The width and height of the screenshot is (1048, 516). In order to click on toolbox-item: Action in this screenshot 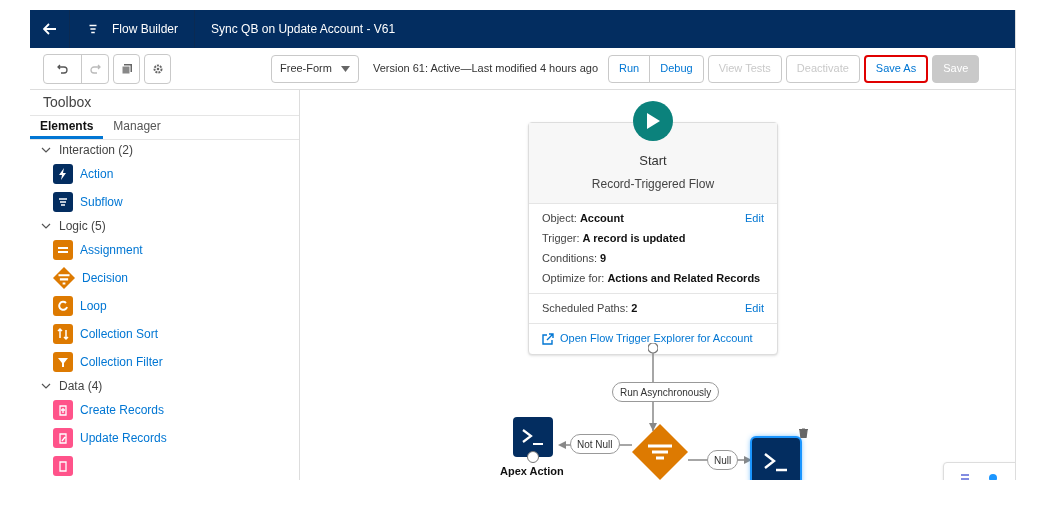, I will do `click(97, 174)`.